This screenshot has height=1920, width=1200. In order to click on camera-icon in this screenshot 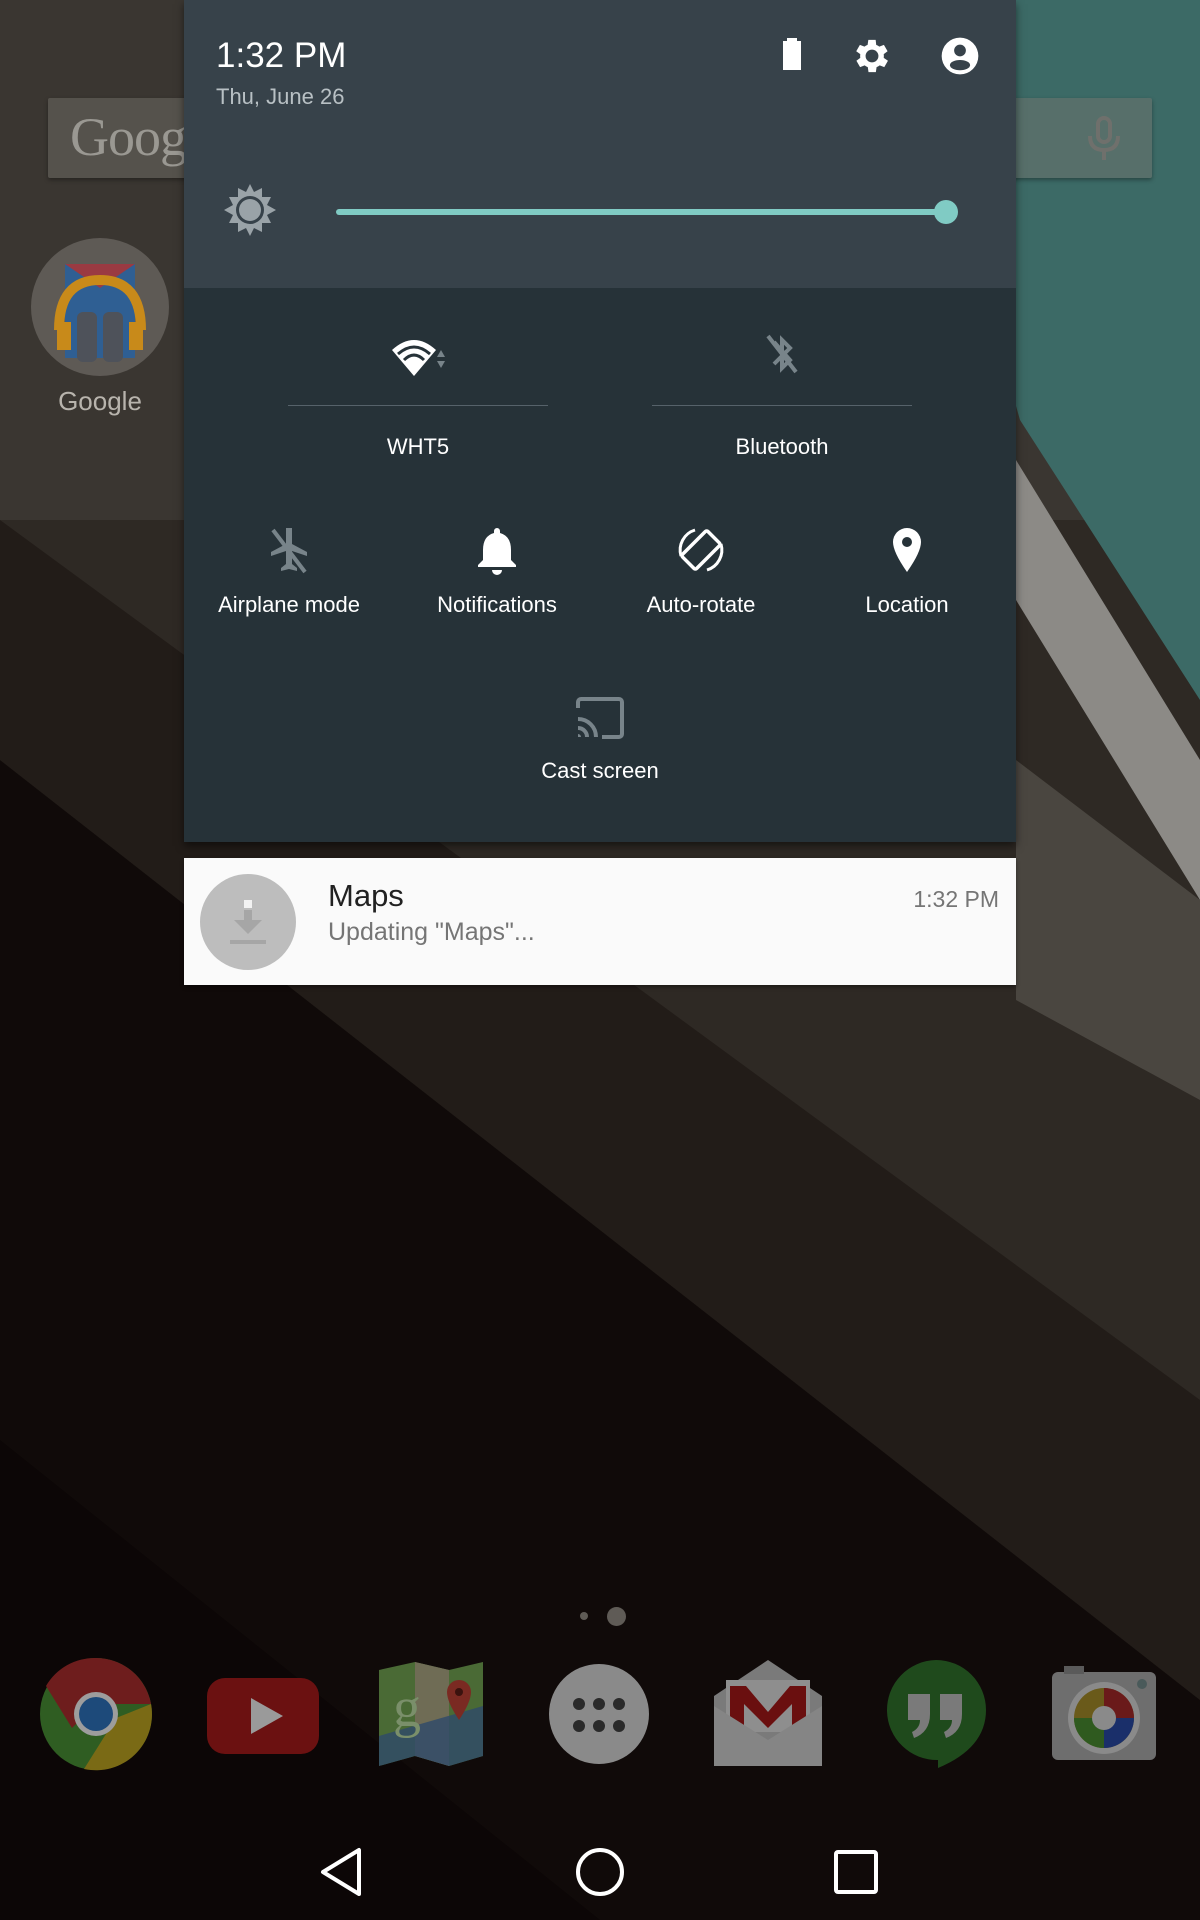, I will do `click(1104, 1714)`.